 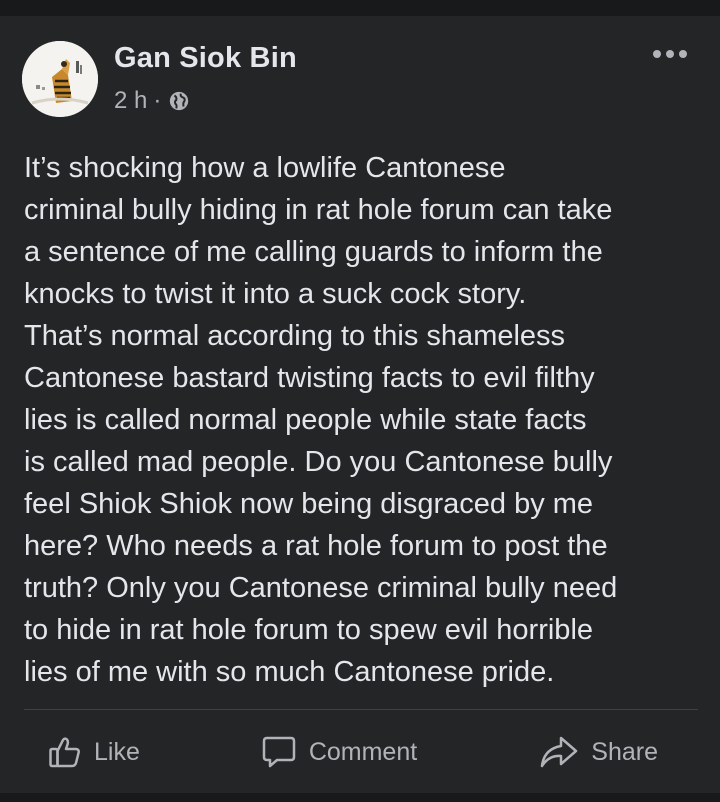 I want to click on share-button: Share, so click(x=591, y=752).